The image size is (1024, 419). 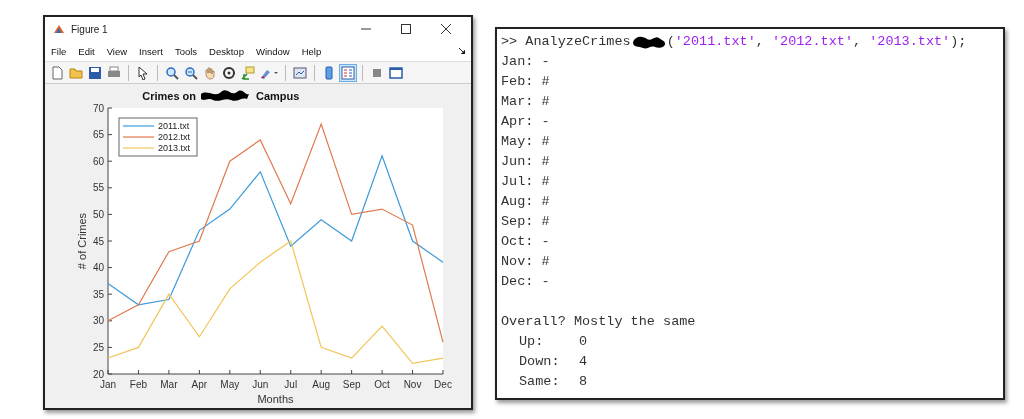 I want to click on window-icon, so click(x=396, y=72).